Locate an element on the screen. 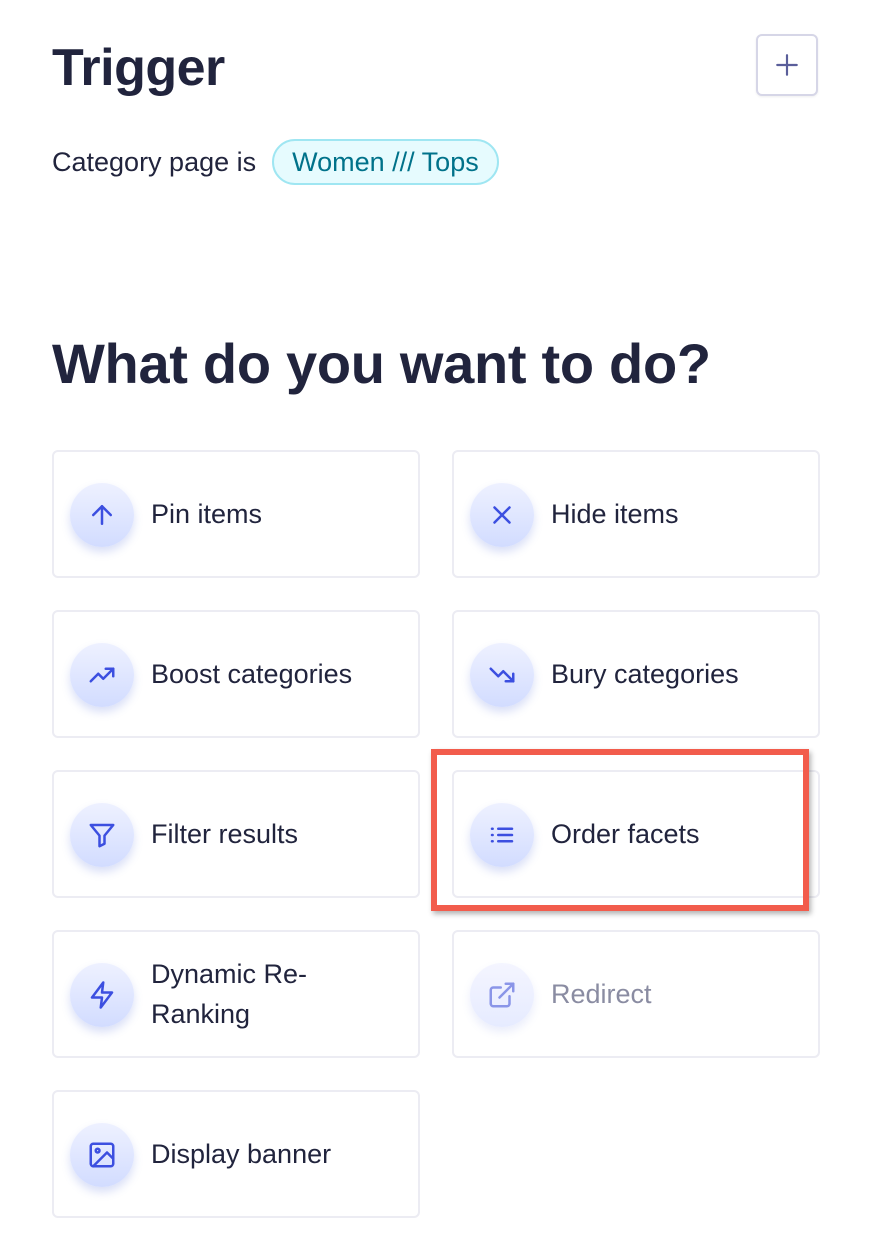 This screenshot has width=876, height=1250. order-facets-card: Order facets is located at coordinates (636, 834).